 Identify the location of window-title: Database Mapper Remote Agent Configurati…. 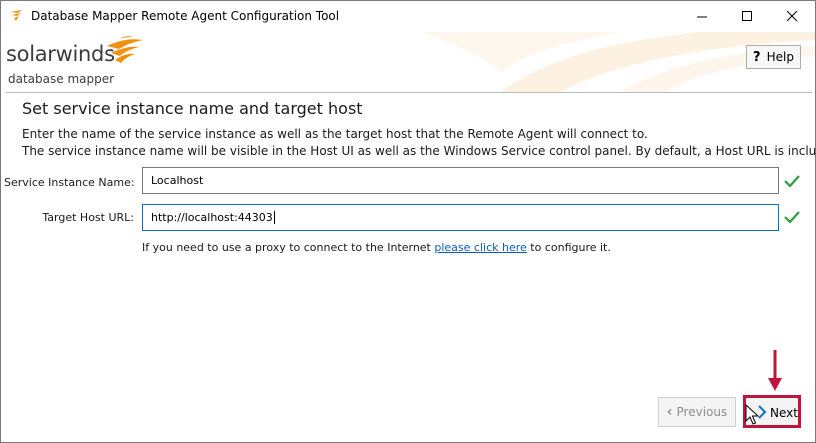
(185, 16).